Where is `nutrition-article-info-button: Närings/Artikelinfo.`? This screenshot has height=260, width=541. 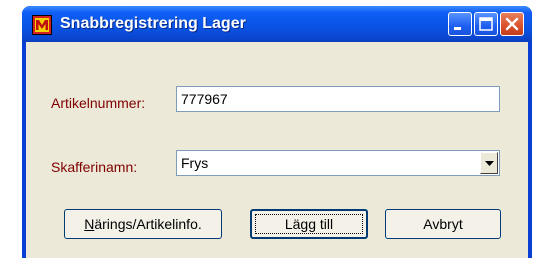
nutrition-article-info-button: Närings/Artikelinfo. is located at coordinates (143, 224).